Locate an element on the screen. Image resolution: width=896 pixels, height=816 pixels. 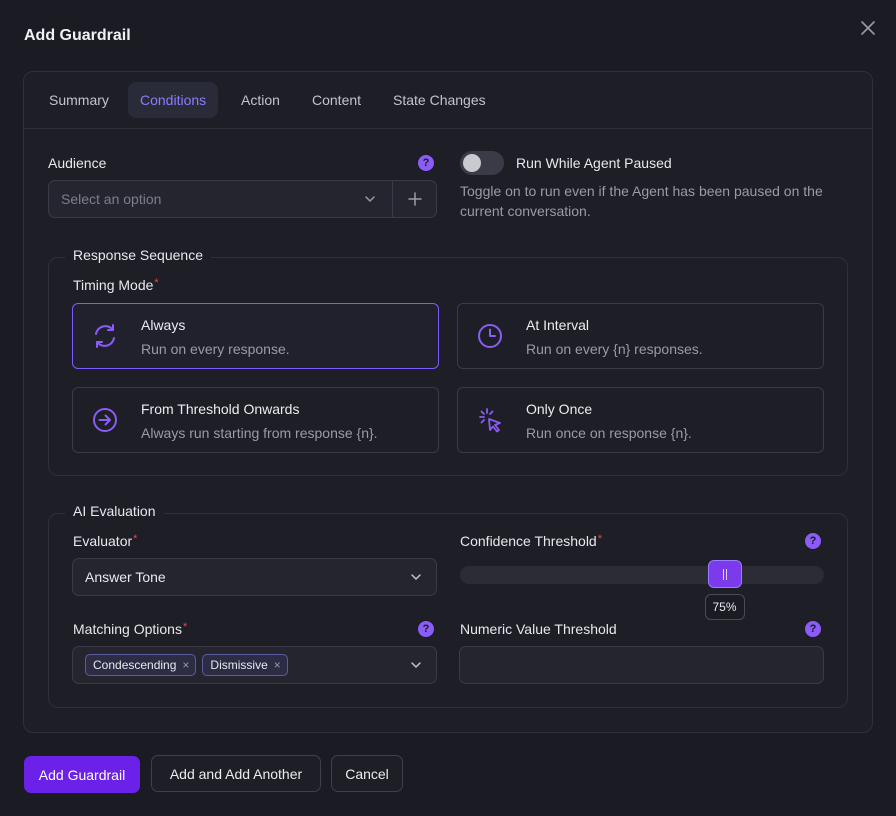
audience-placeholder: Select an option is located at coordinates (111, 199).